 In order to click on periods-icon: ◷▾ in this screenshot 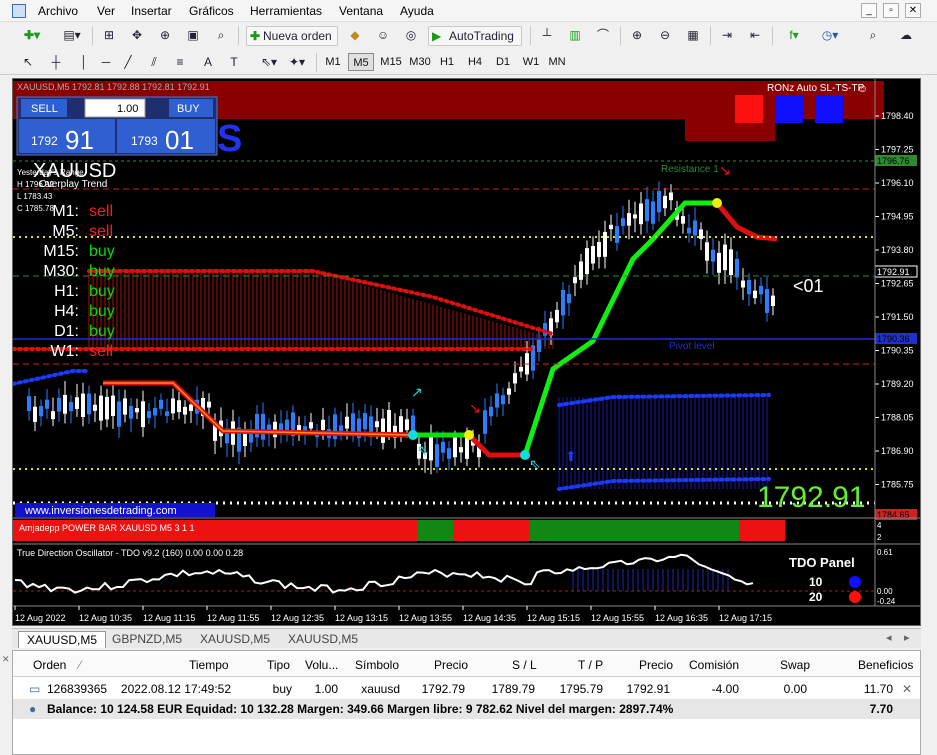, I will do `click(830, 36)`.